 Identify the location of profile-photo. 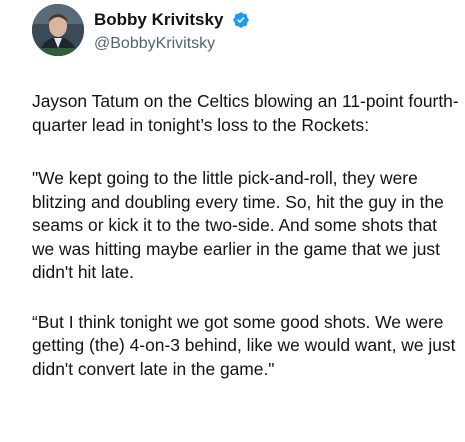
(58, 30).